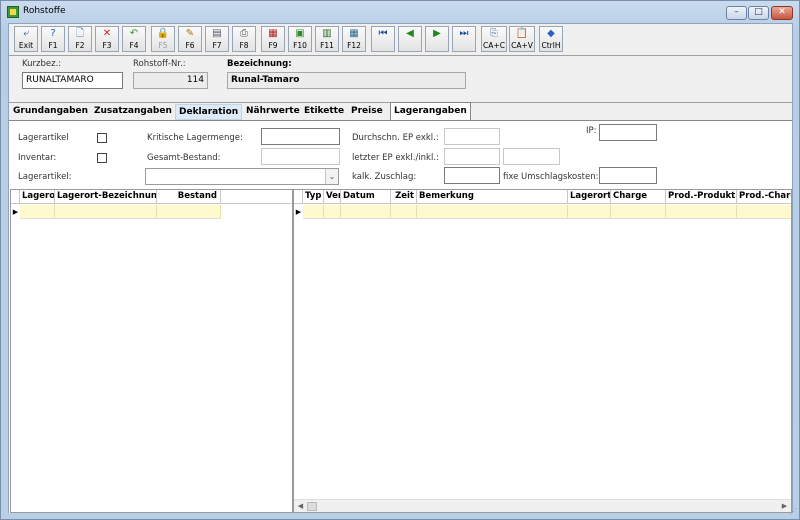  I want to click on column-prod-charge: Prod.-Charge, so click(764, 197).